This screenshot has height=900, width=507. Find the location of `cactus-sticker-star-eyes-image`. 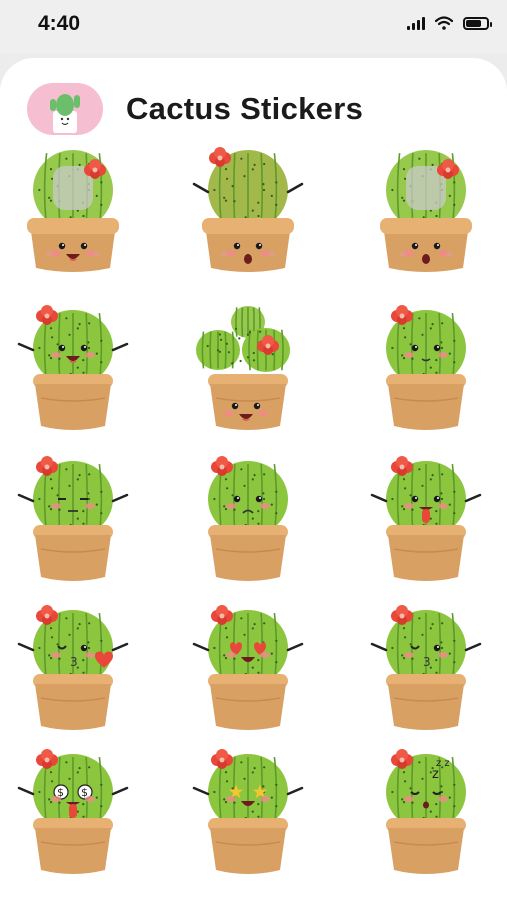

cactus-sticker-star-eyes-image is located at coordinates (248, 811).